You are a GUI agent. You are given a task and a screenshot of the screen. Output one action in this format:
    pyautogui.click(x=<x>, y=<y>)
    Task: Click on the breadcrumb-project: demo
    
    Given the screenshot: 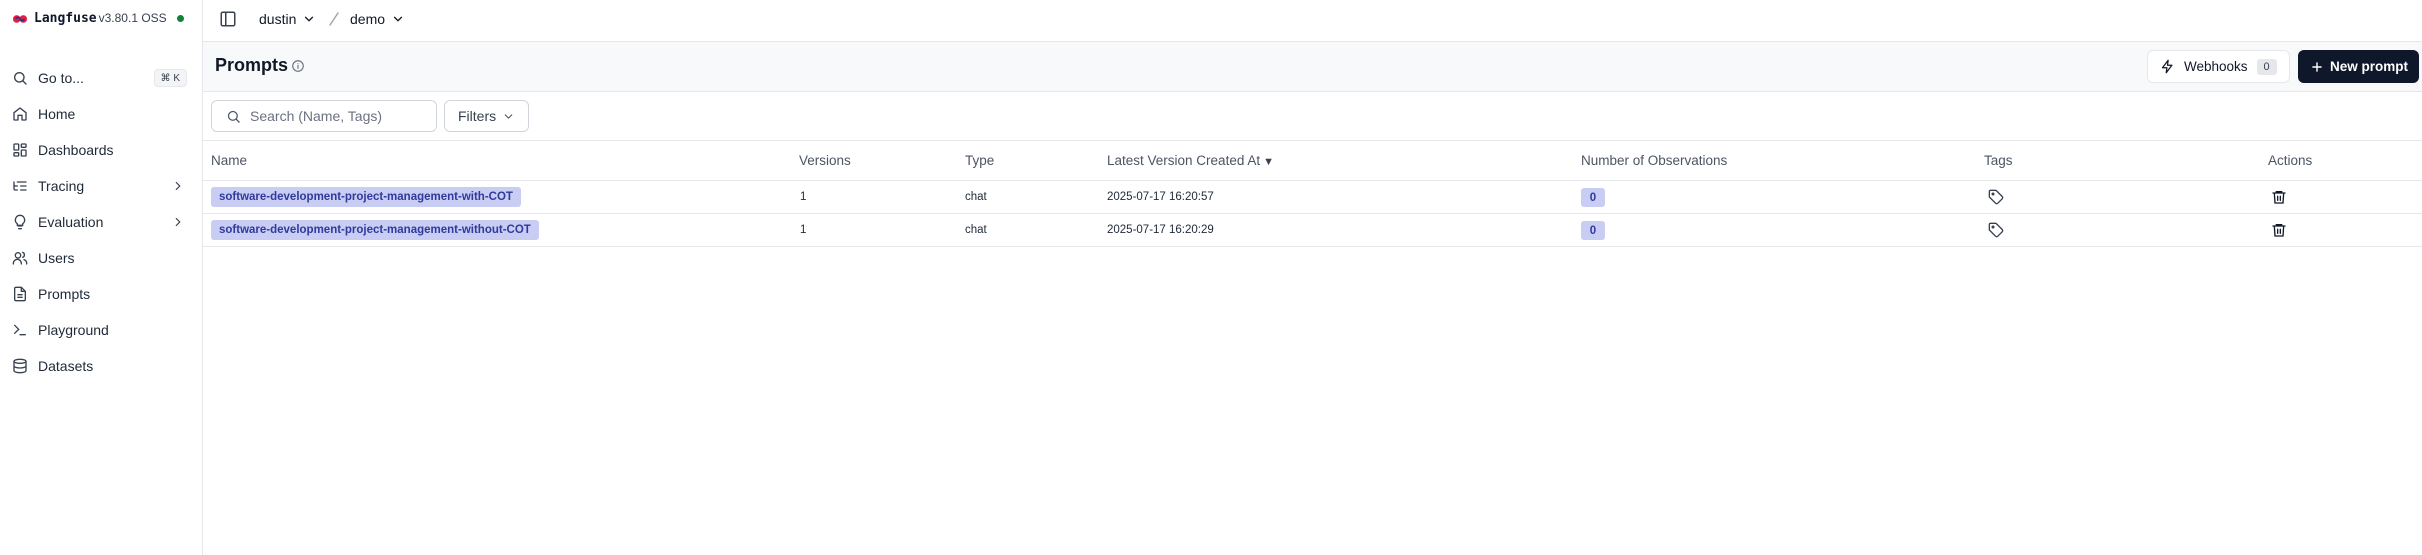 What is the action you would take?
    pyautogui.click(x=377, y=19)
    